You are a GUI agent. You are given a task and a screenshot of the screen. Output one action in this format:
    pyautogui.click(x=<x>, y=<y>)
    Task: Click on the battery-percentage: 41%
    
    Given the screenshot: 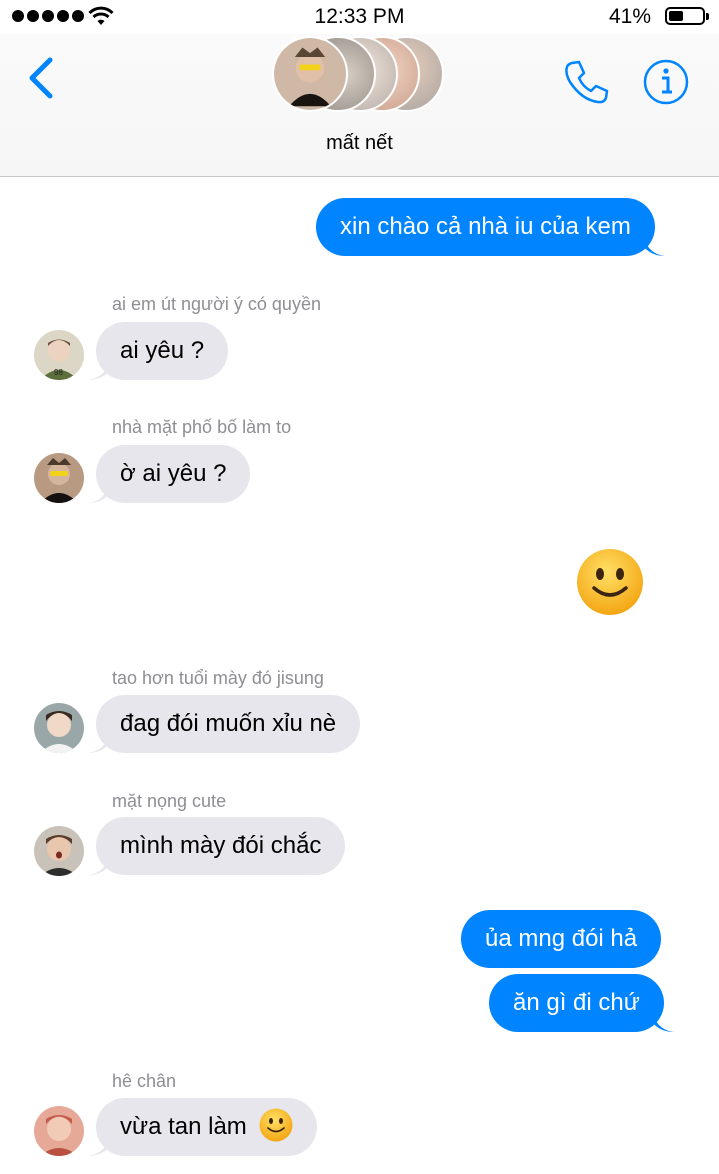 What is the action you would take?
    pyautogui.click(x=629, y=16)
    